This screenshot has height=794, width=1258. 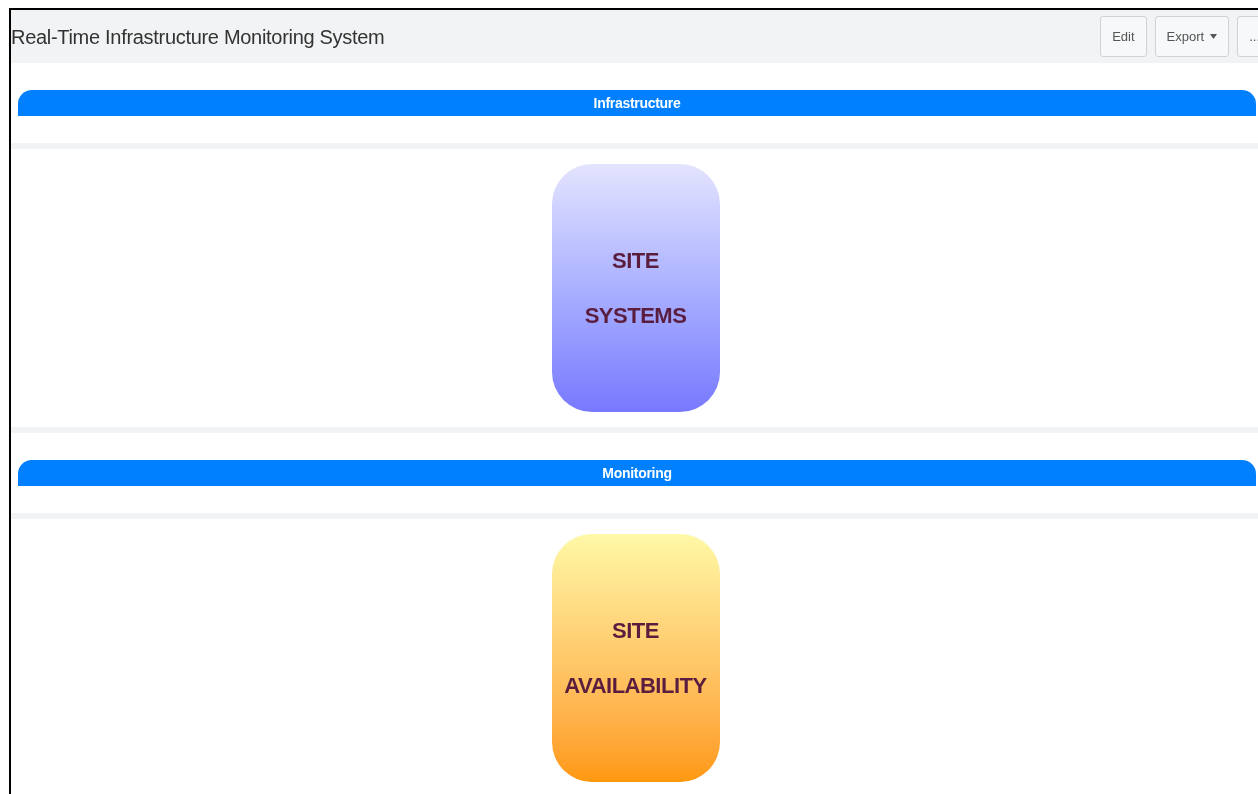 What do you see at coordinates (198, 37) in the screenshot?
I see `page-title: Real-Time Infrastructure Monitoring System` at bounding box center [198, 37].